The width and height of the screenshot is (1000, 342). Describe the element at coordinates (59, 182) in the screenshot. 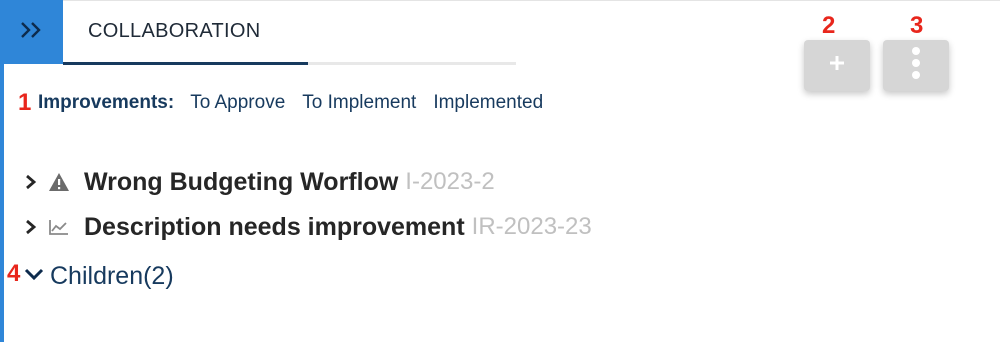

I see `warning-icon` at that location.